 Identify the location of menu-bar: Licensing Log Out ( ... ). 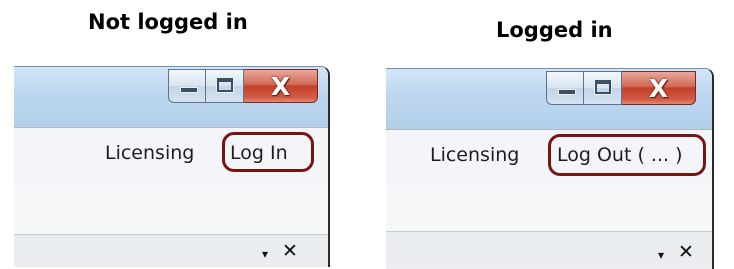
(549, 158).